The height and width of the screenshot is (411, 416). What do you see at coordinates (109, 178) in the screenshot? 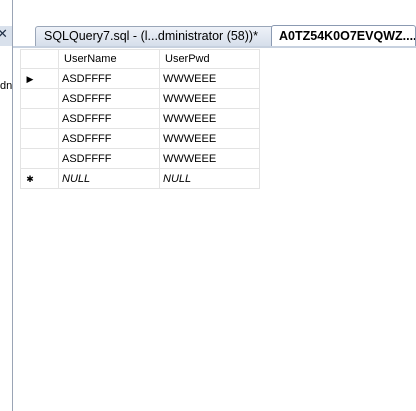
I see `cell-username: NULL` at bounding box center [109, 178].